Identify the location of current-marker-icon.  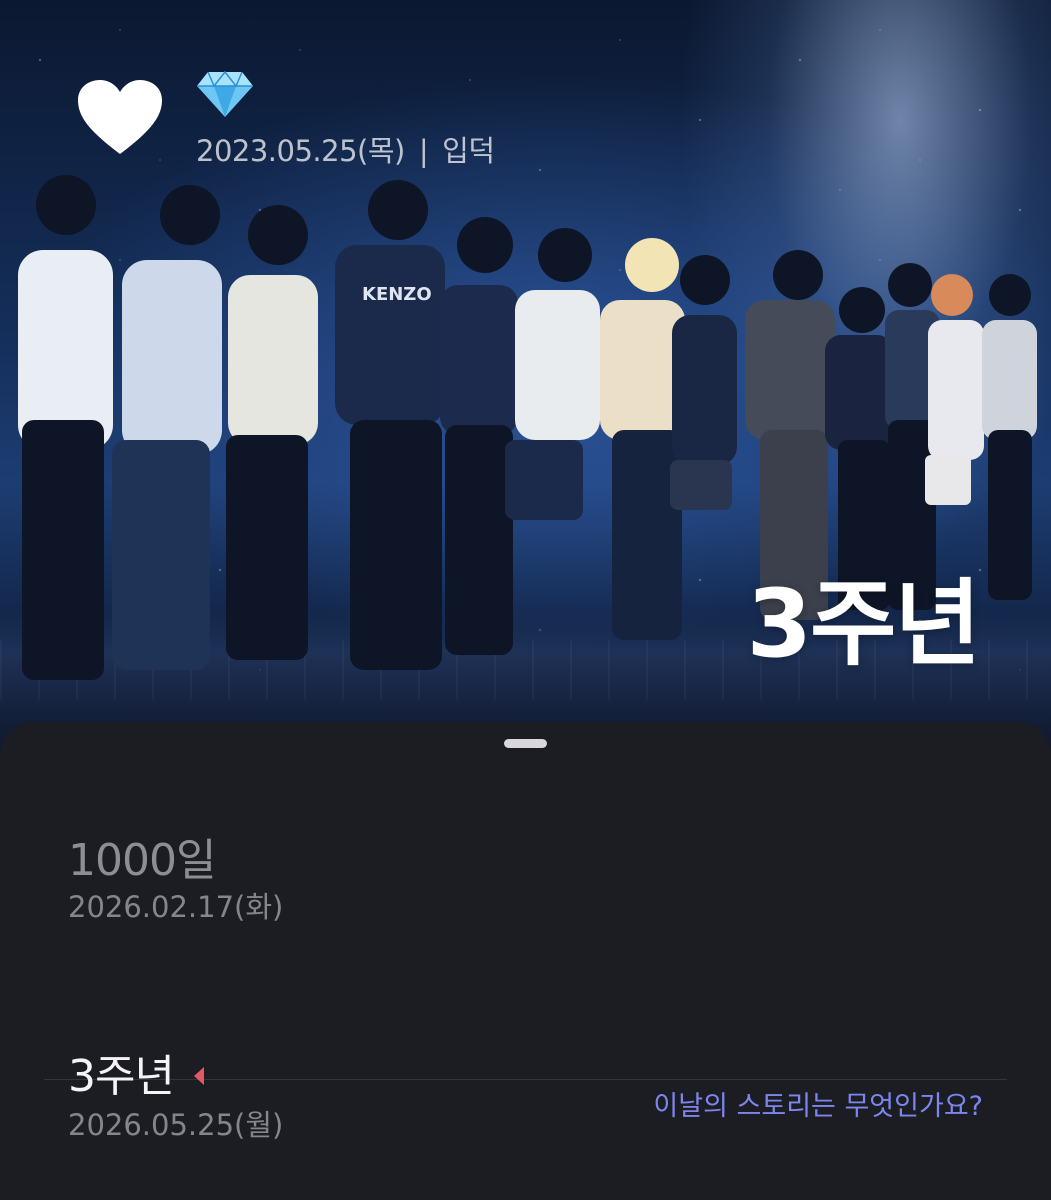
(198, 1076).